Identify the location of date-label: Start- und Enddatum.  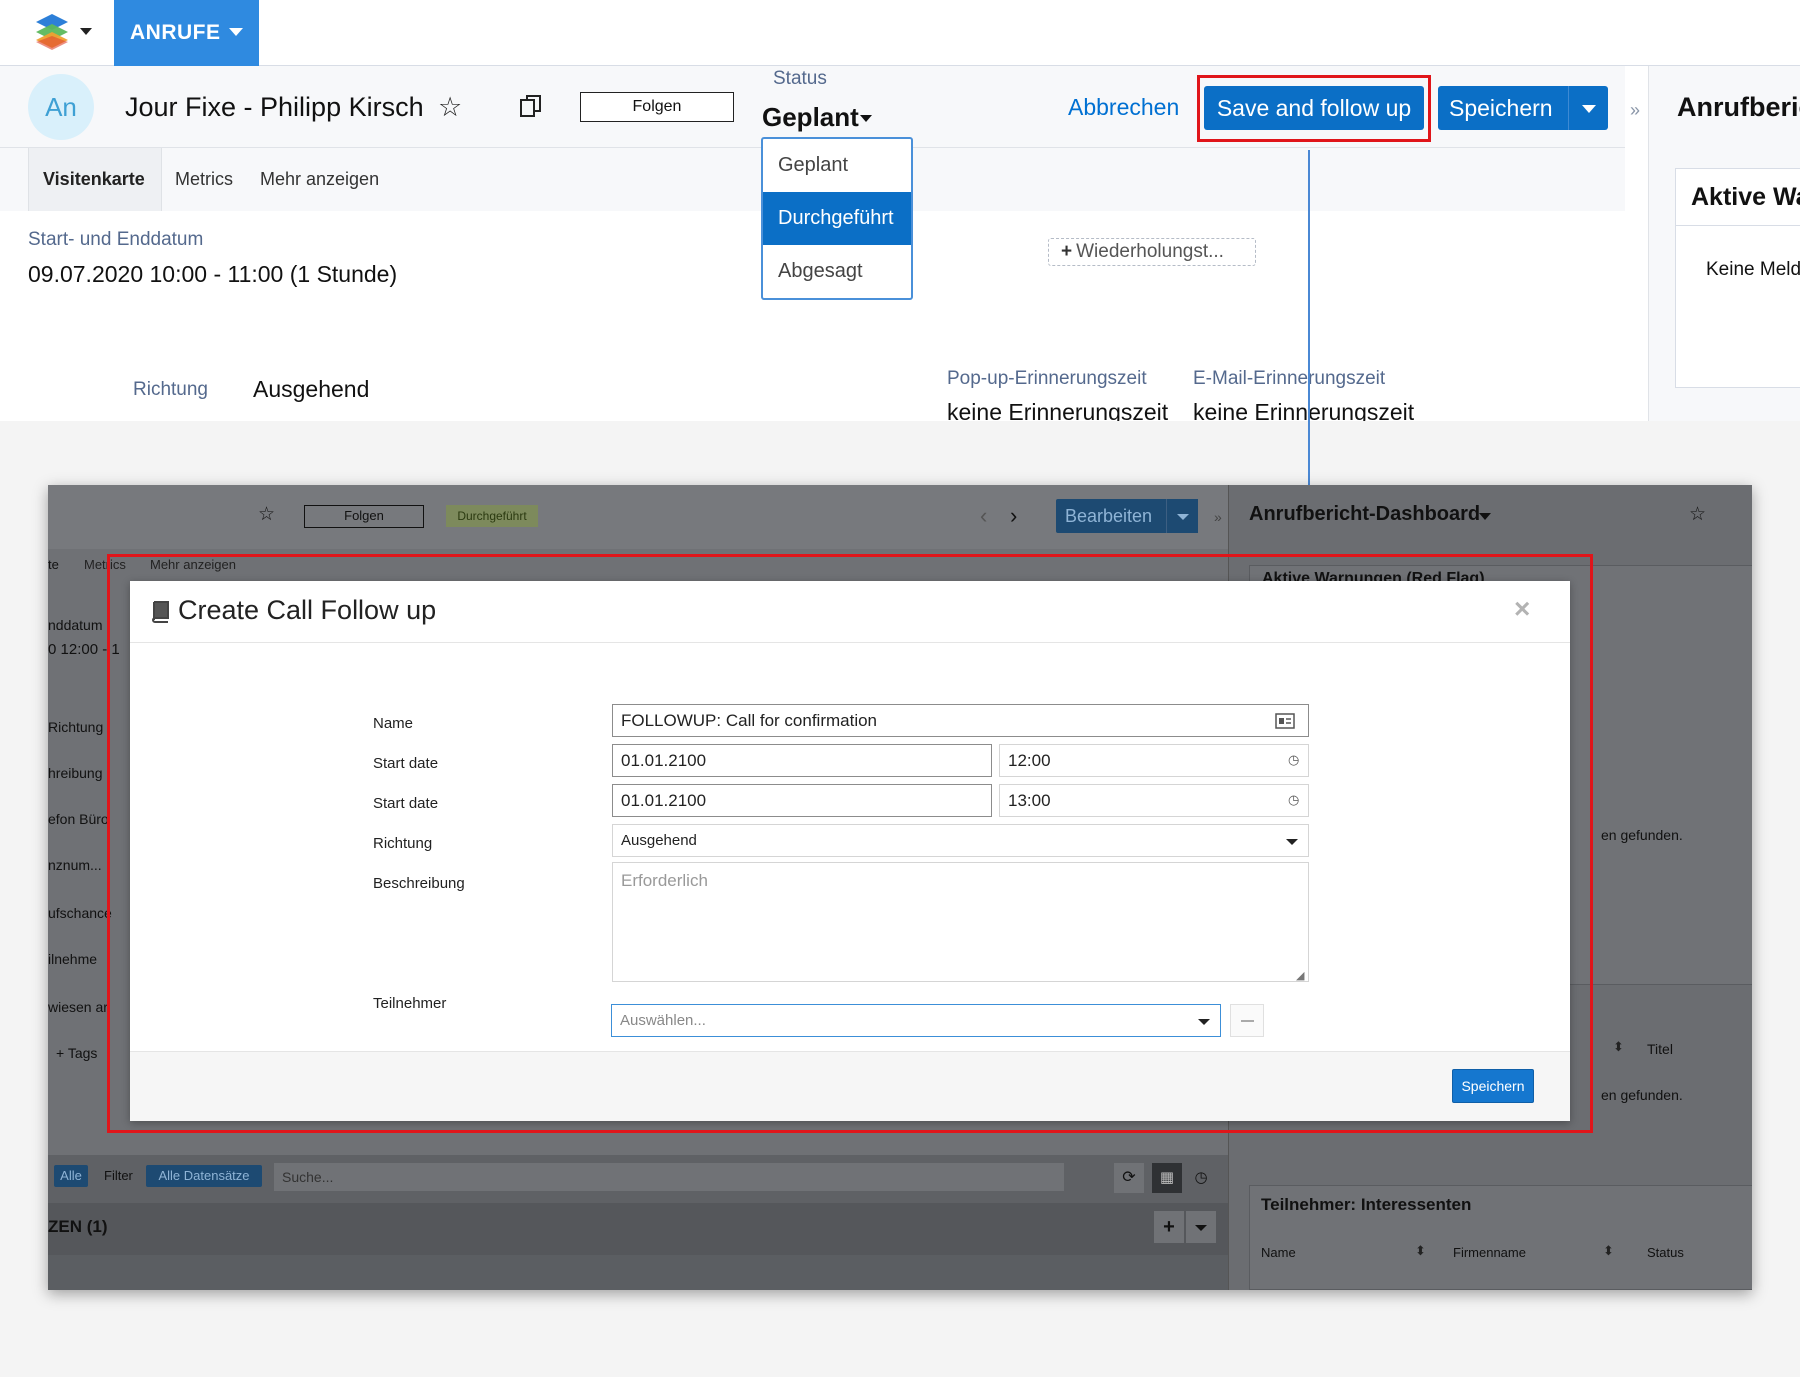
(116, 239).